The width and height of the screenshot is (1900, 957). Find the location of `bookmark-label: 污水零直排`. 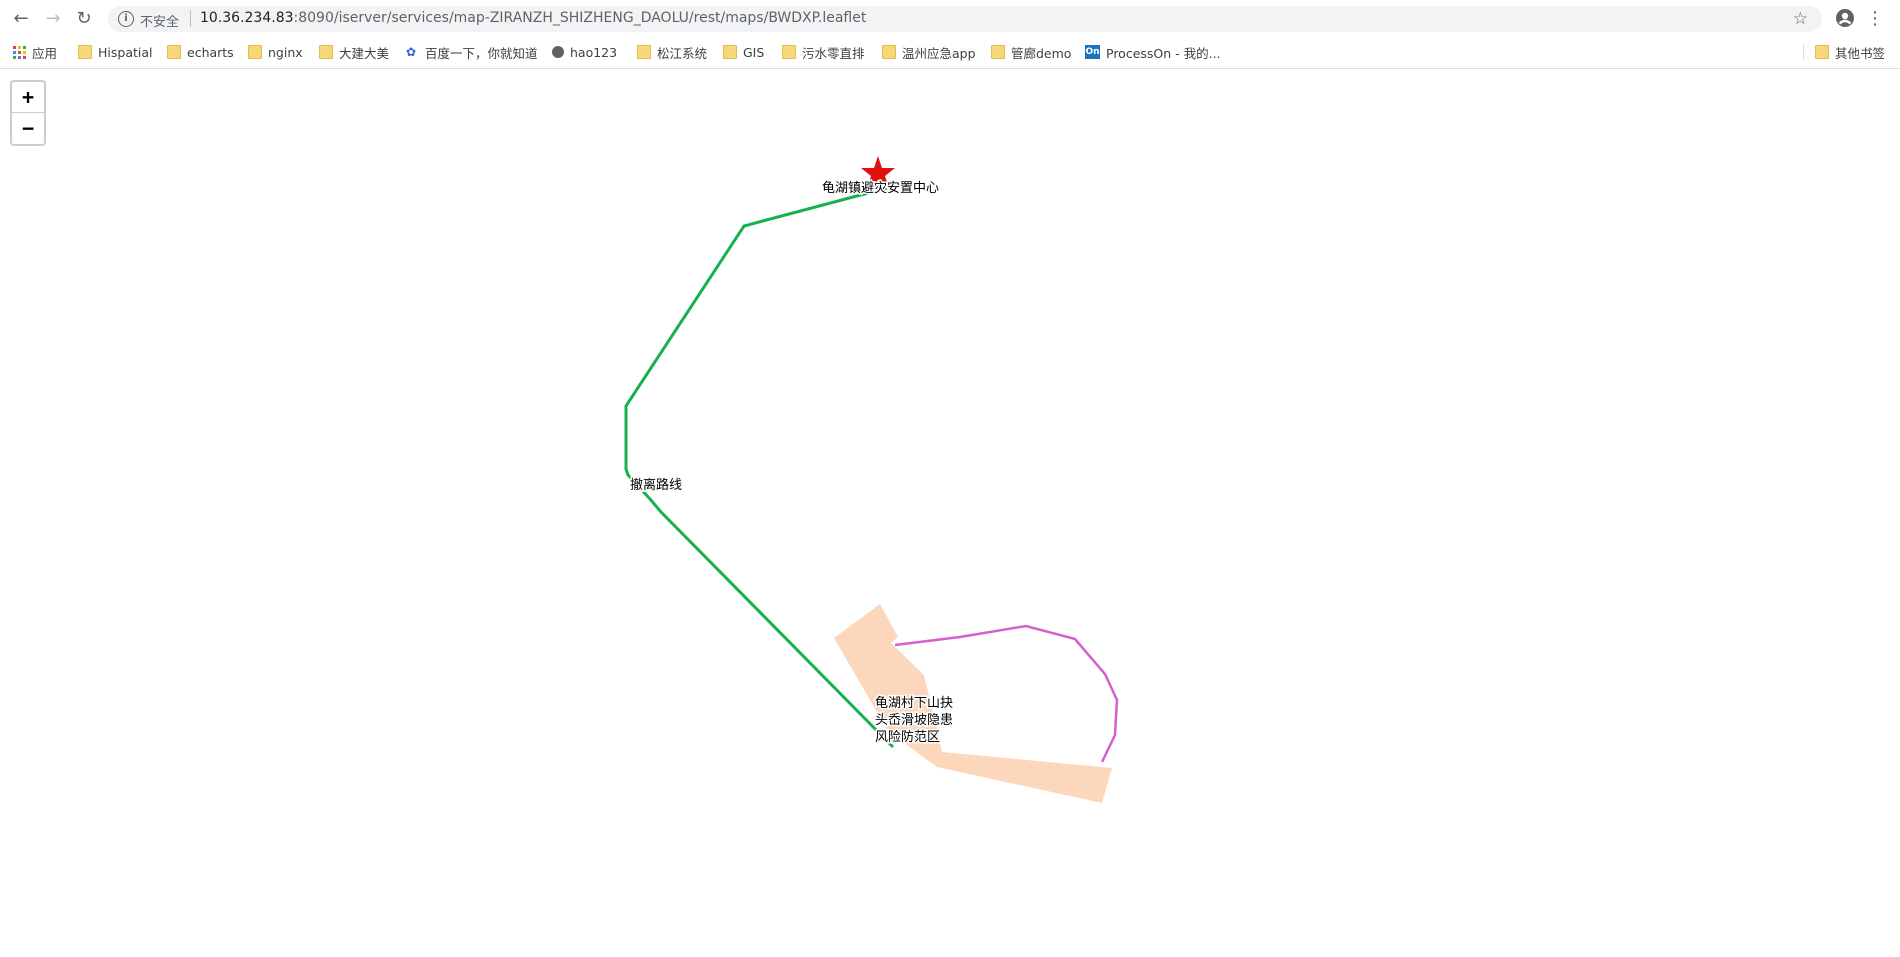

bookmark-label: 污水零直排 is located at coordinates (833, 53).